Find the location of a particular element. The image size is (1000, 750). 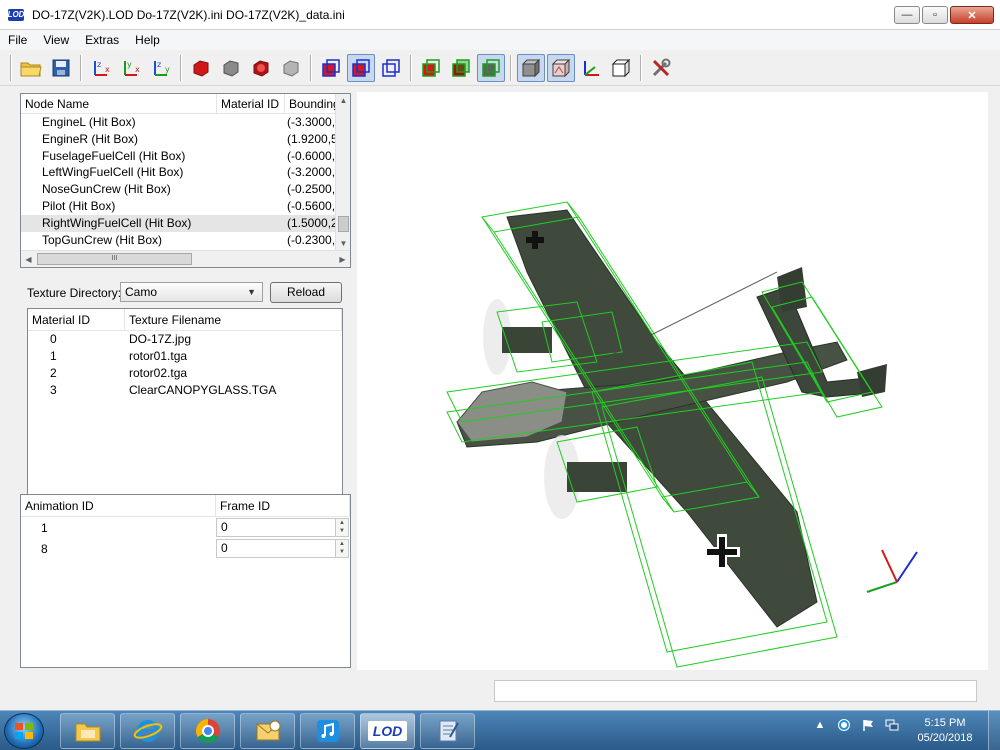

clock-time: 5:15 PM is located at coordinates (945, 723).